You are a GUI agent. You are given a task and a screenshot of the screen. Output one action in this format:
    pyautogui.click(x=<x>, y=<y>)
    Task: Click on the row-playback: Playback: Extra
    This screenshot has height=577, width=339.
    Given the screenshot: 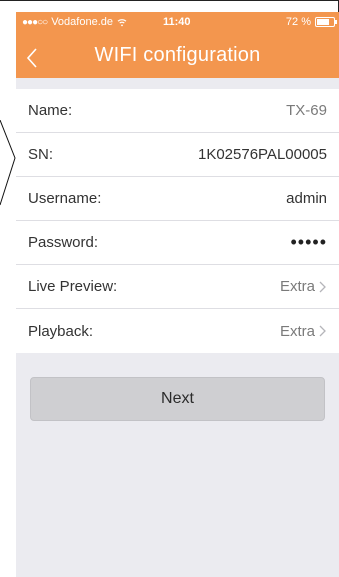 What is the action you would take?
    pyautogui.click(x=177, y=331)
    